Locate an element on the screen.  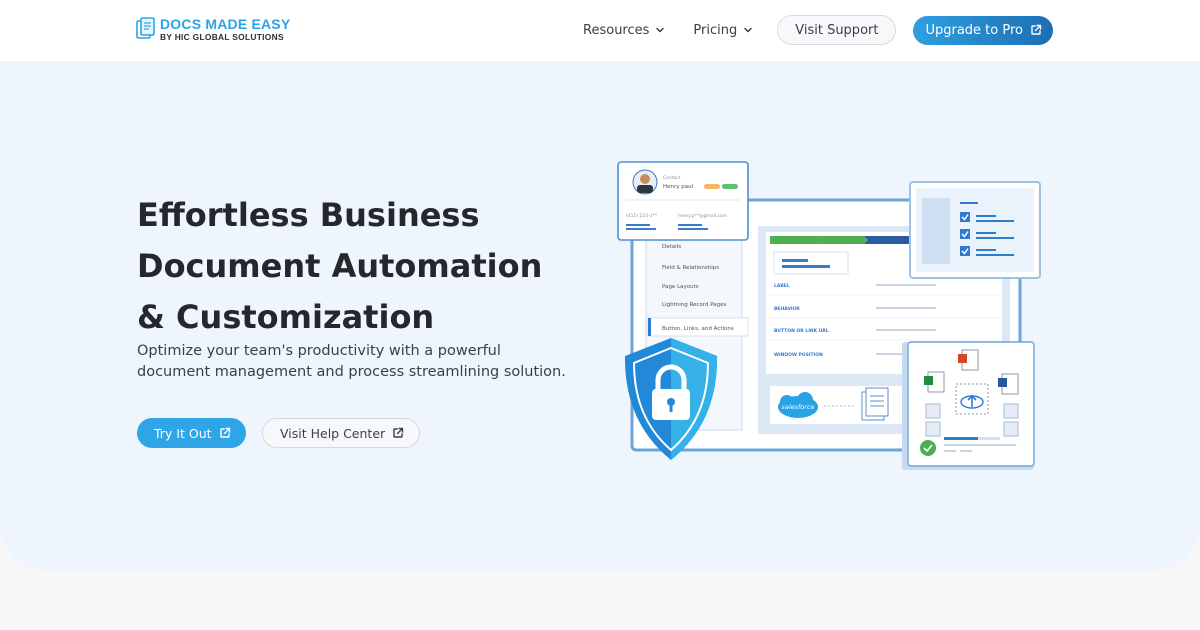
upgrade-to-pro-button: Upgrade to Pro is located at coordinates (983, 30).